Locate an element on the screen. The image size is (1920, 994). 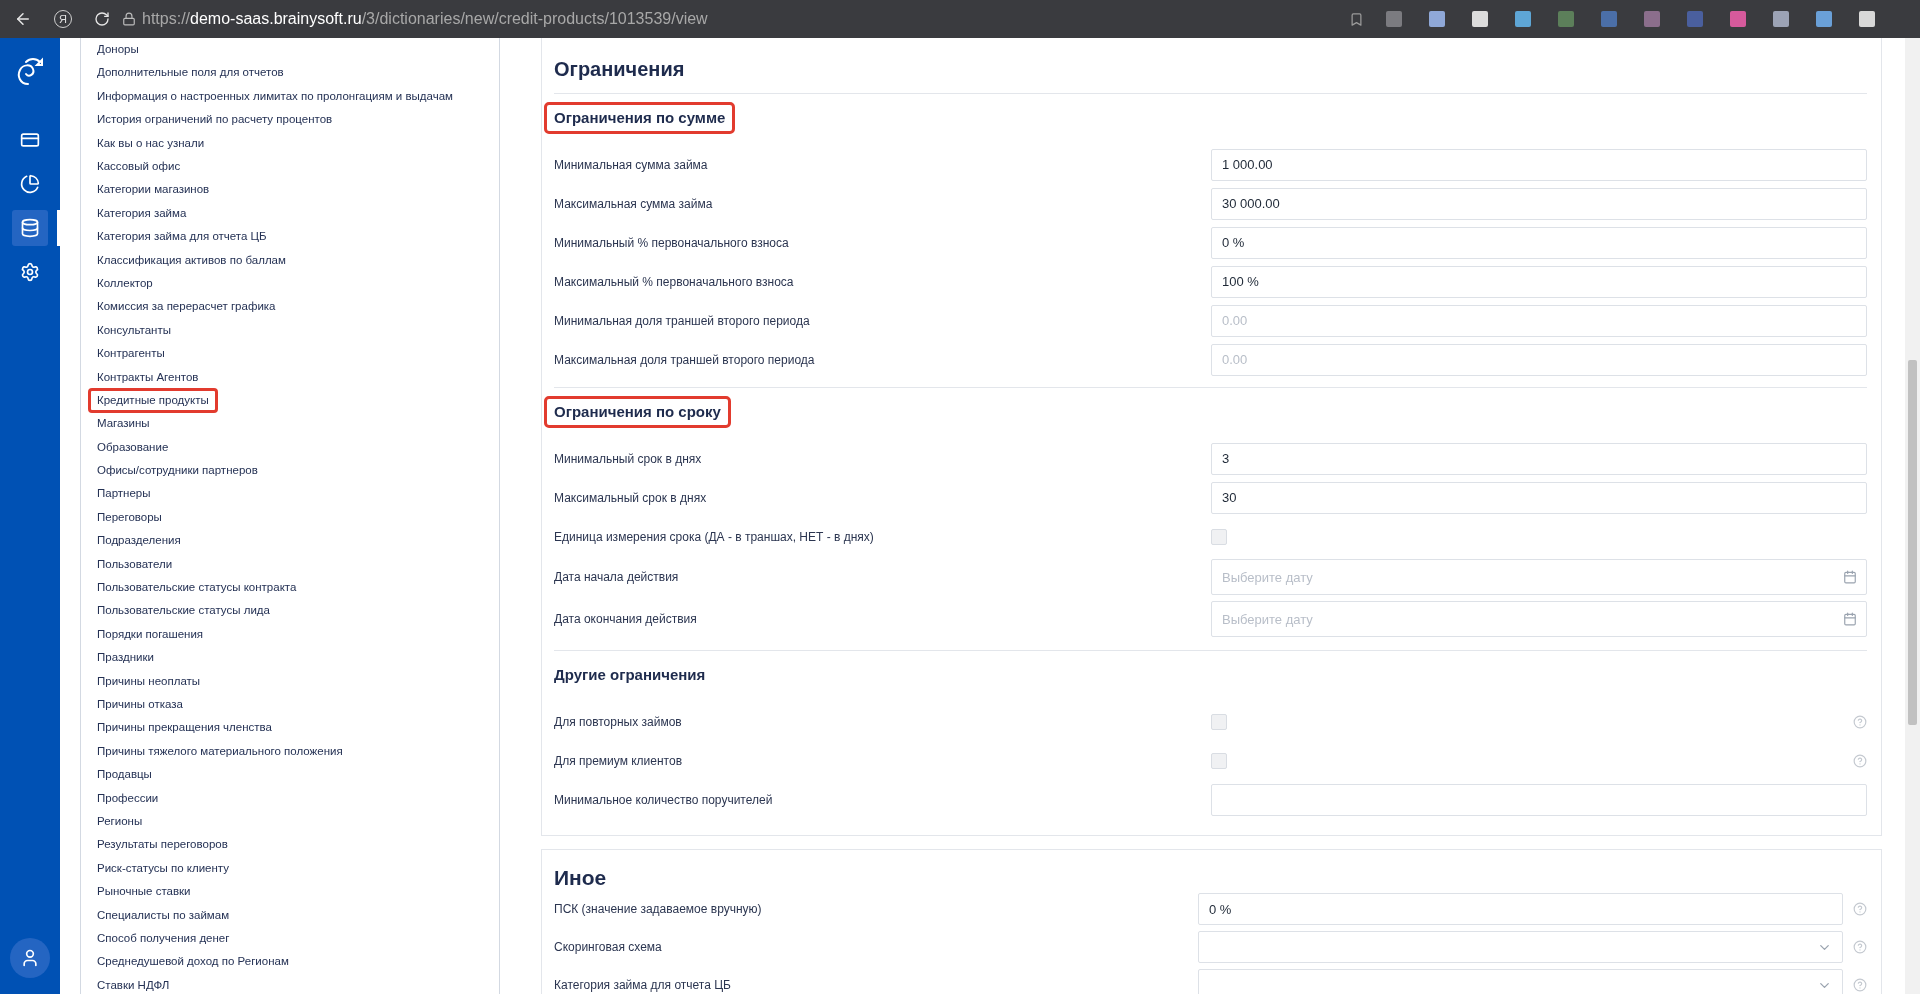
input-field is located at coordinates (1539, 799).